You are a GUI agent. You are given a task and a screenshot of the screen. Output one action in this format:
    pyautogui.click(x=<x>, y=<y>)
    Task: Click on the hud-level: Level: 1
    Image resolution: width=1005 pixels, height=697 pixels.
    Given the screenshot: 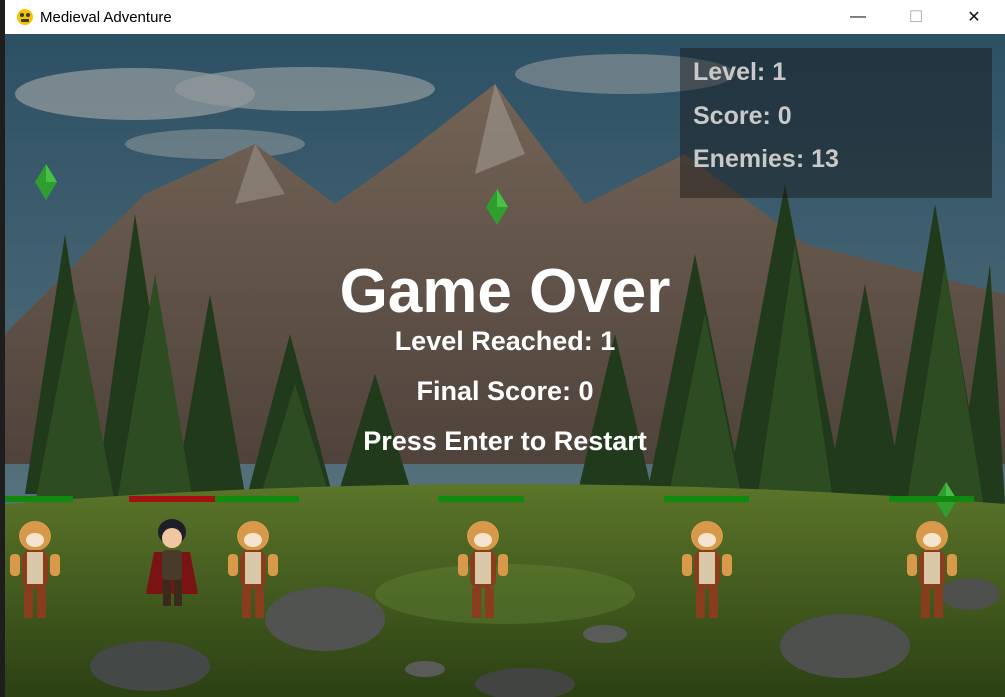 What is the action you would take?
    pyautogui.click(x=740, y=72)
    